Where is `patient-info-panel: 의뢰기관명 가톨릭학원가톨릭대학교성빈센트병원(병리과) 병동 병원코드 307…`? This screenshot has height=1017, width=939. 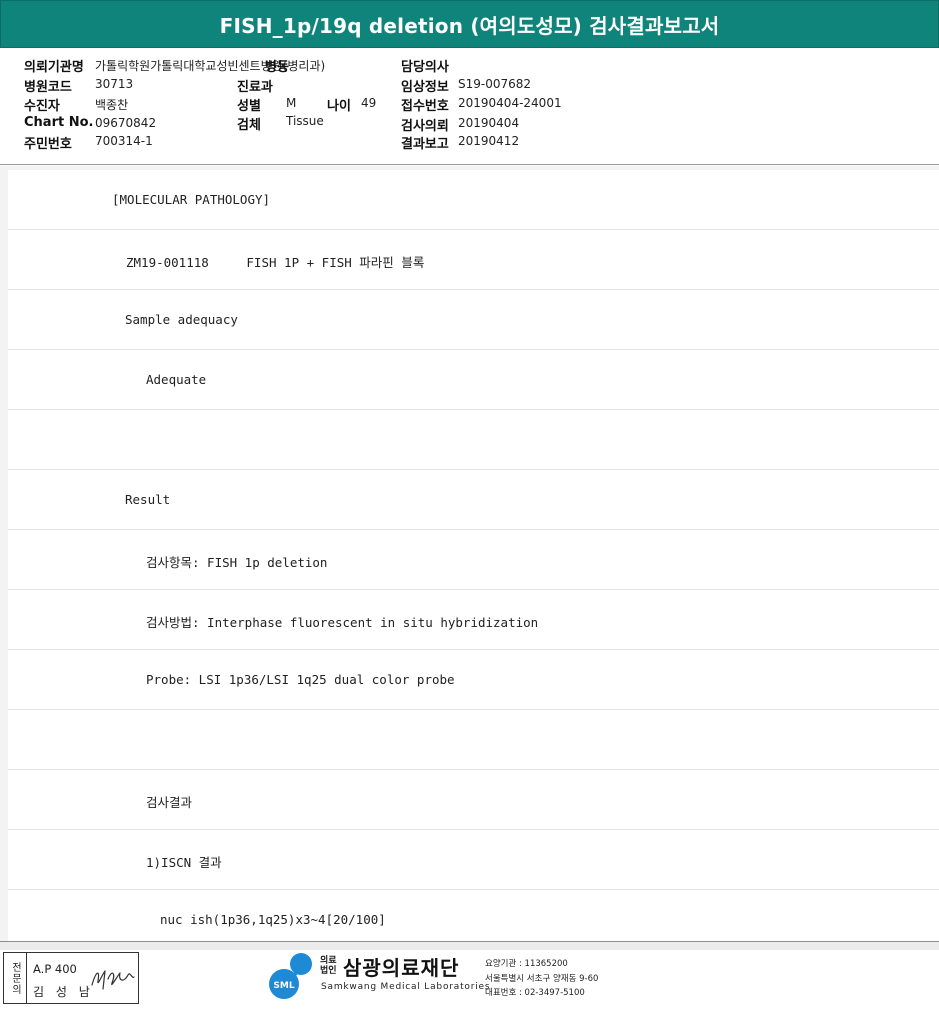 patient-info-panel: 의뢰기관명 가톨릭학원가톨릭대학교성빈센트병원(병리과) 병동 병원코드 307… is located at coordinates (469, 107).